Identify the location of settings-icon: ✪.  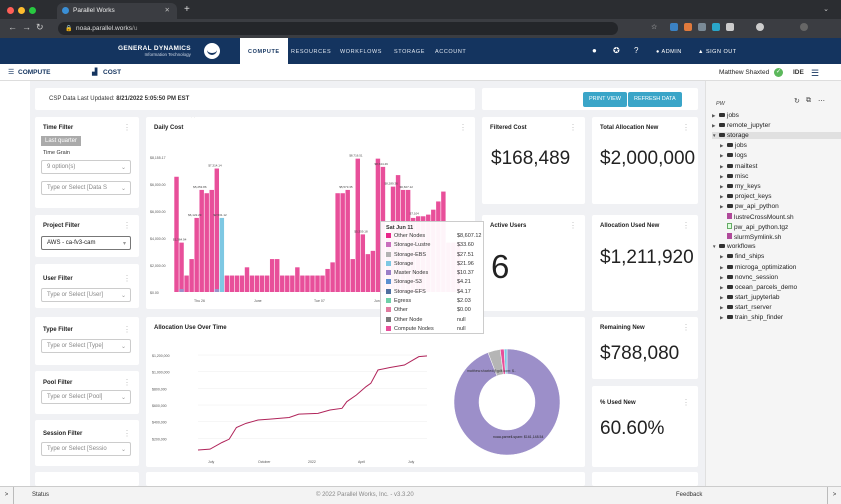
(616, 50).